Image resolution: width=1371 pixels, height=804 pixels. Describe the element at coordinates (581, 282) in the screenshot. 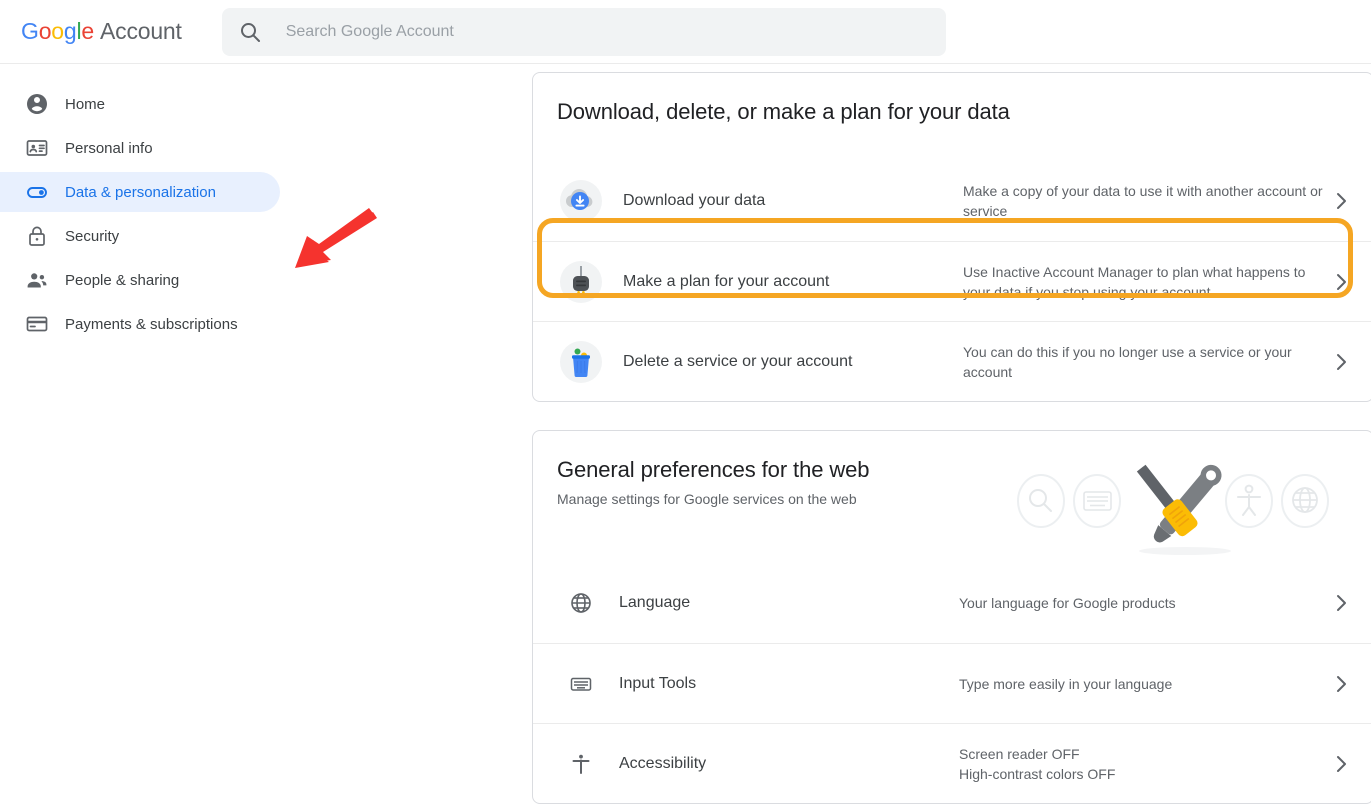

I see `power-plug-icon` at that location.